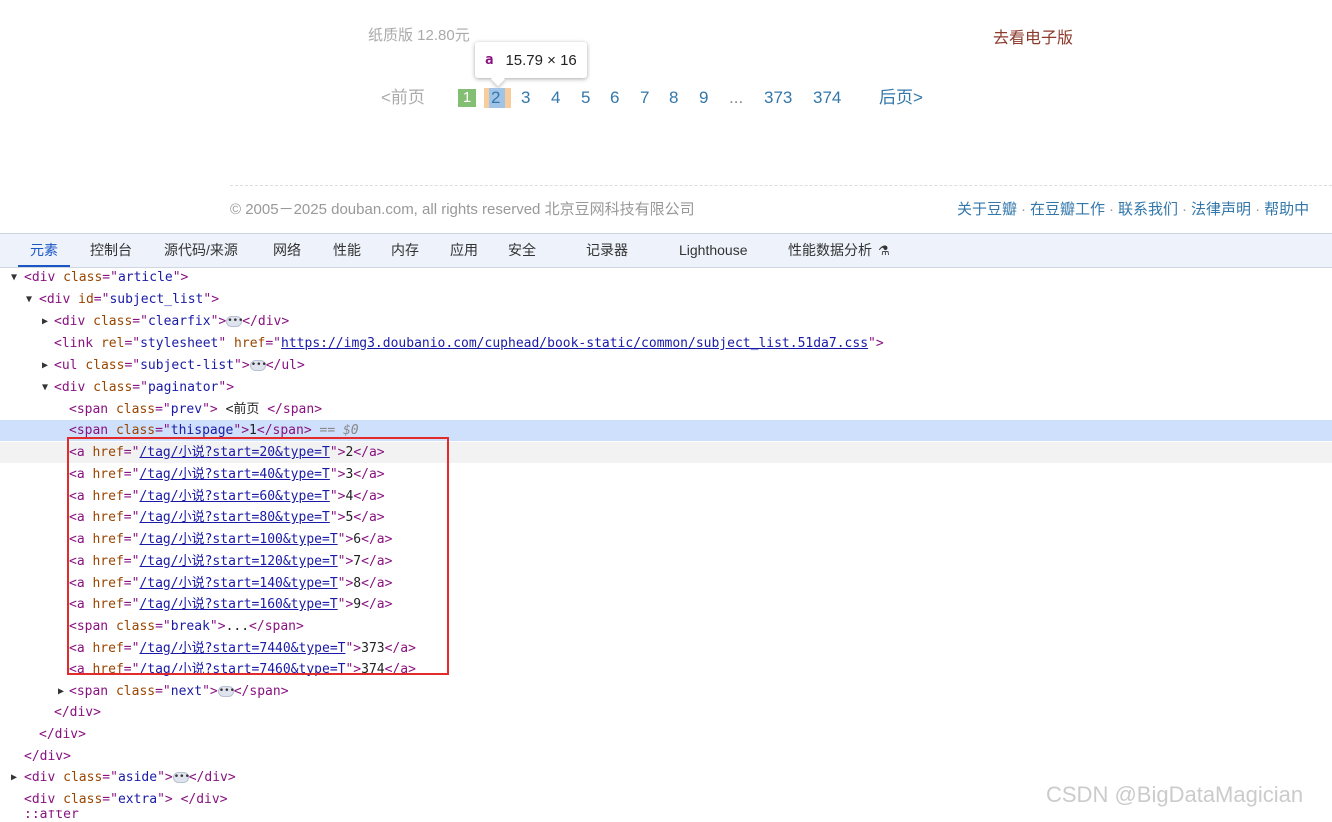  Describe the element at coordinates (987, 209) in the screenshot. I see `footer-link-about: 关于豆瓣` at that location.